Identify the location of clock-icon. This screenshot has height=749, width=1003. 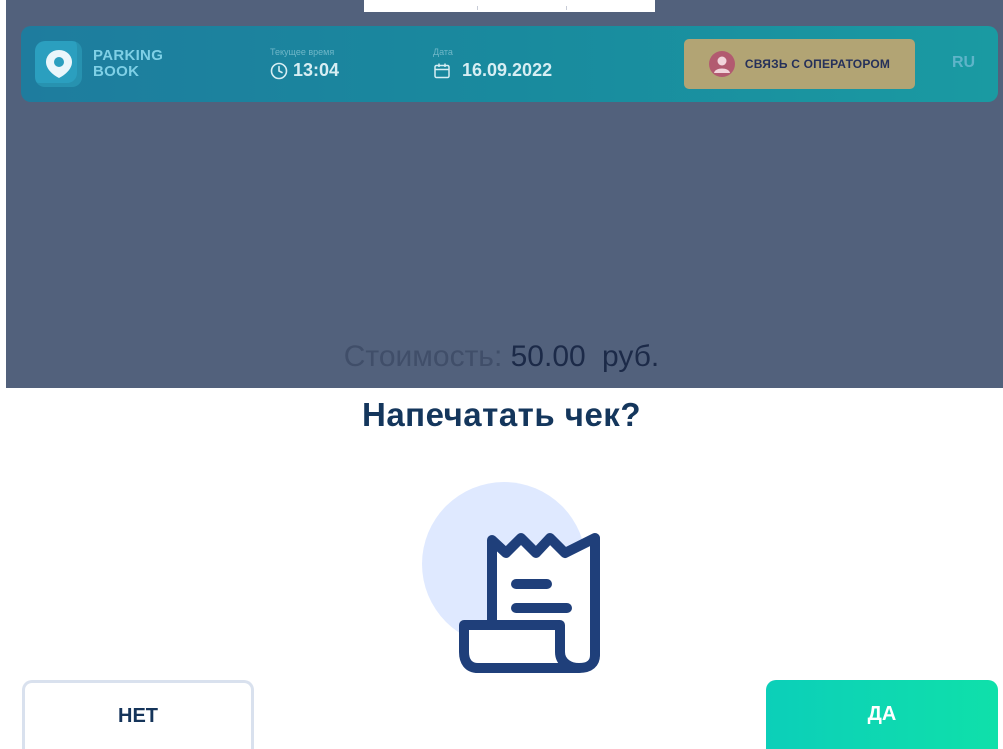
(279, 70).